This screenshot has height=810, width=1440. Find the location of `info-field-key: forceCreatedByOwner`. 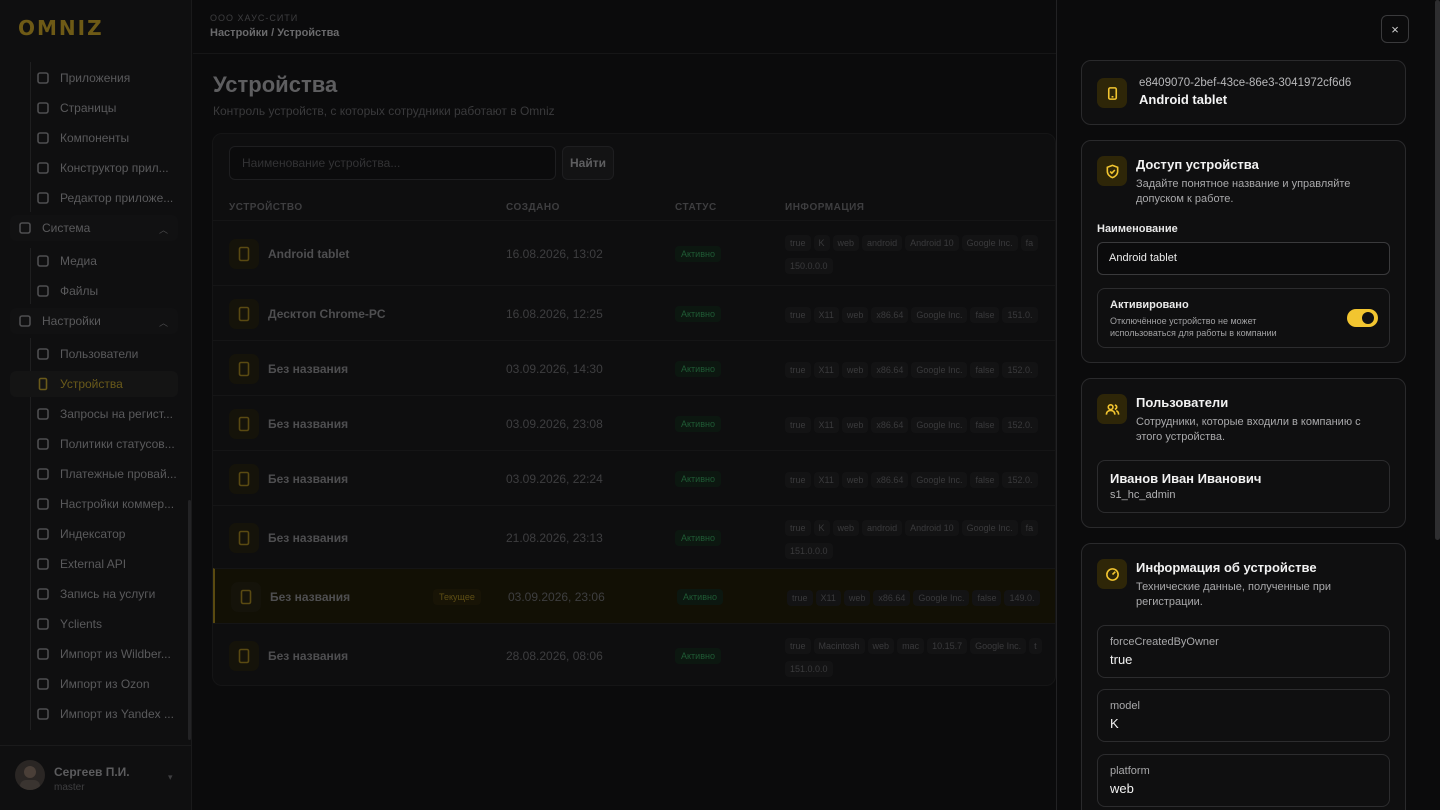

info-field-key: forceCreatedByOwner is located at coordinates (1164, 642).